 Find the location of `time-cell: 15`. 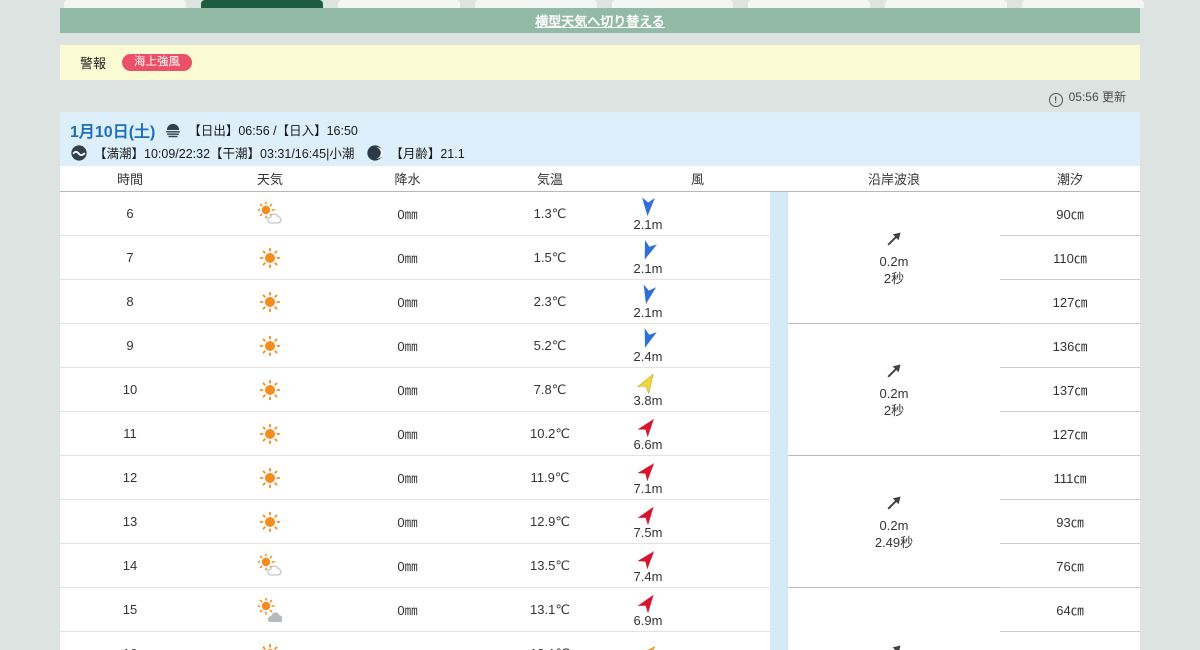

time-cell: 15 is located at coordinates (130, 609).